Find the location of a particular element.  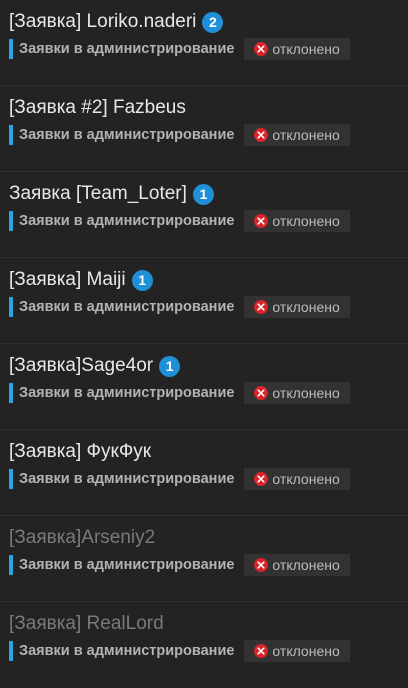

thread-title-row: [Заявка]Arseniy2 is located at coordinates (208, 538).